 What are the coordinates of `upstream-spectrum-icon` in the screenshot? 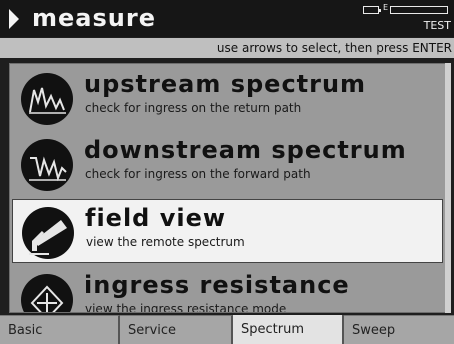 It's located at (47, 99).